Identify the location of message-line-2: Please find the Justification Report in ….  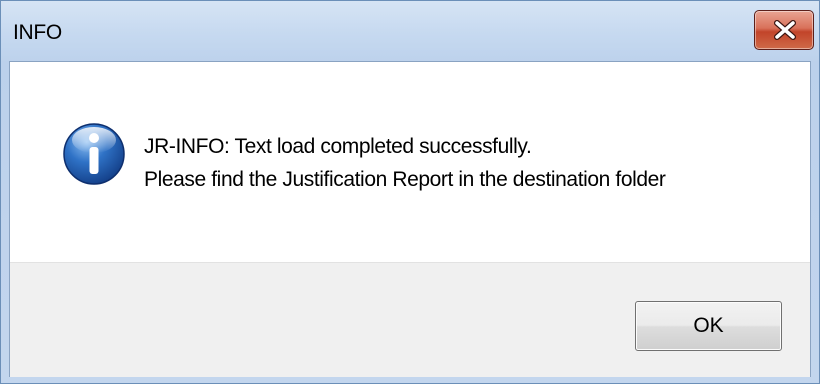
(405, 179).